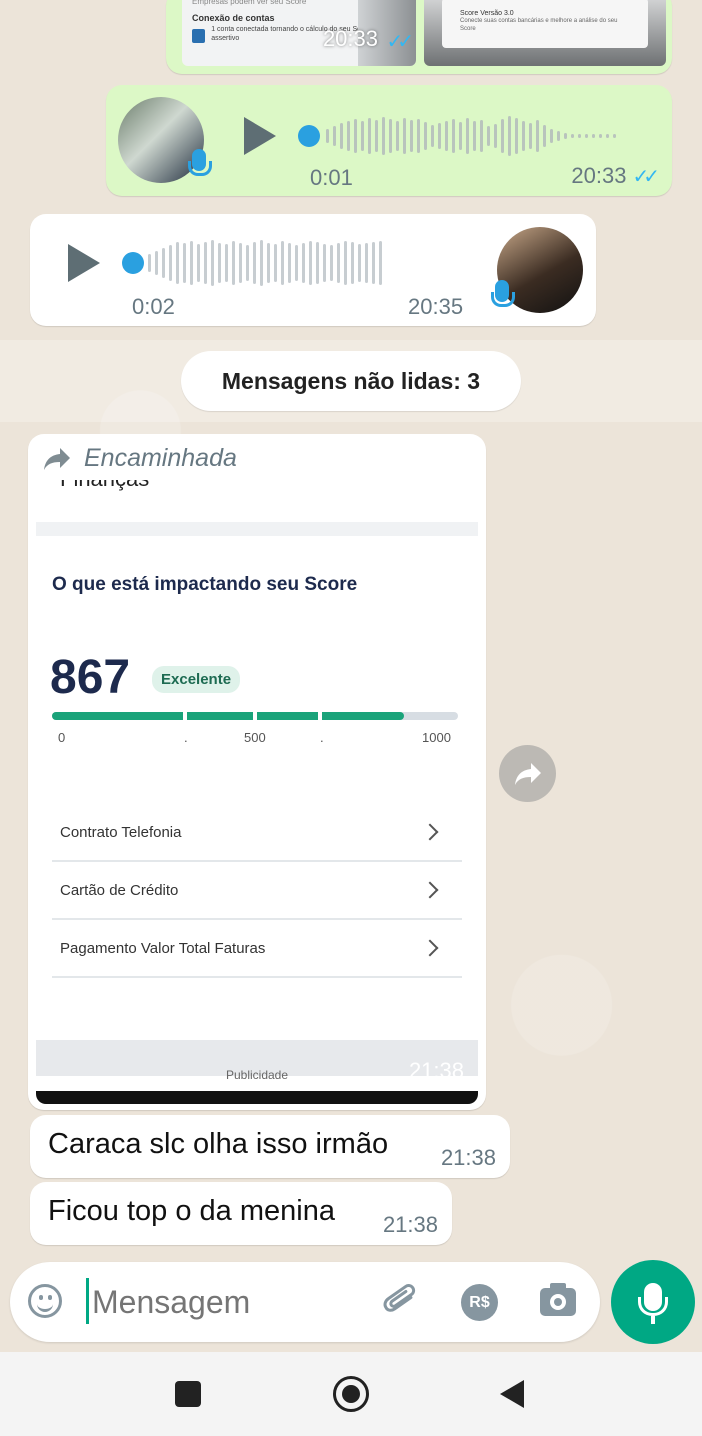 The width and height of the screenshot is (702, 1436). I want to click on text-message: Ficou top o da menina 21:38, so click(241, 1213).